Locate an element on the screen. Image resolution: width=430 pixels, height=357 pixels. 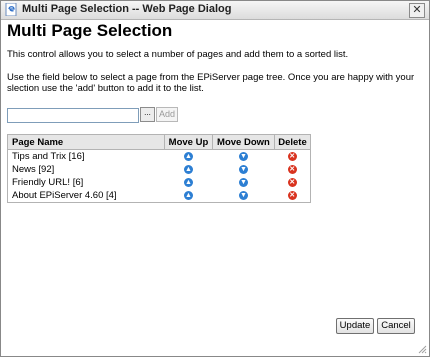
ie-page-icon is located at coordinates (11, 9).